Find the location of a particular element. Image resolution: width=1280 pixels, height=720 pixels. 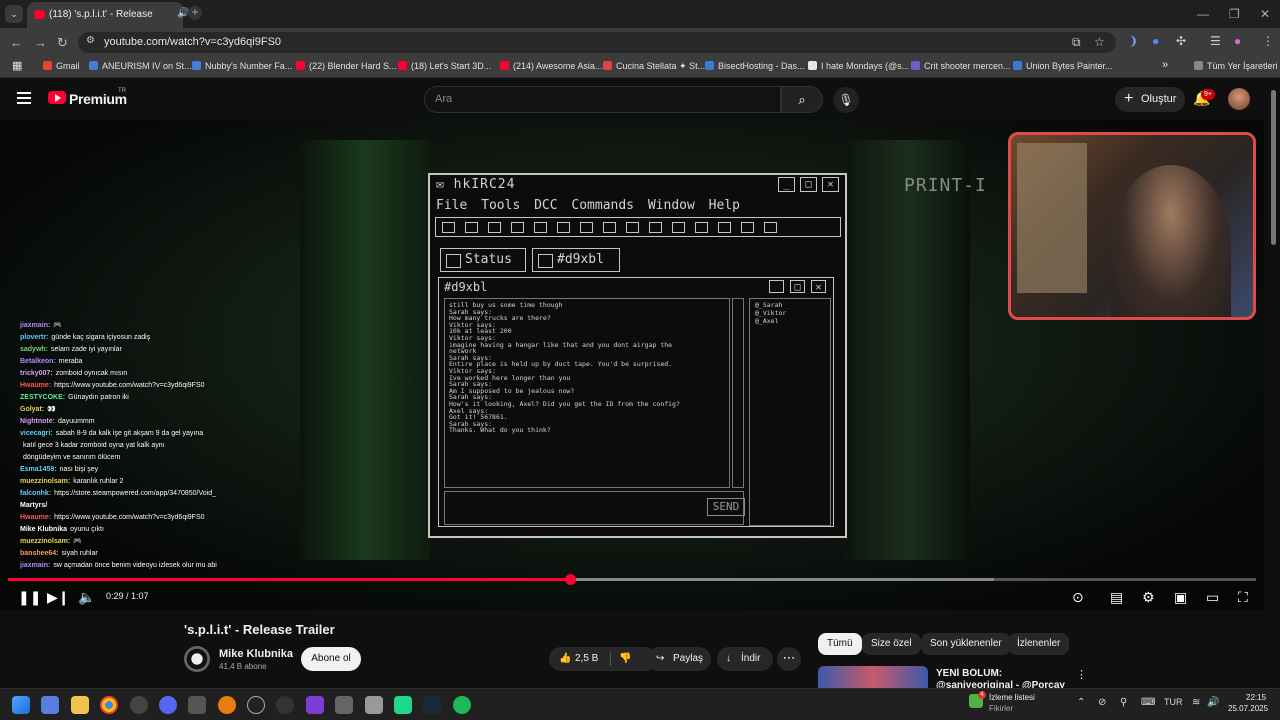

steam-taskbar-icon is located at coordinates (432, 705).